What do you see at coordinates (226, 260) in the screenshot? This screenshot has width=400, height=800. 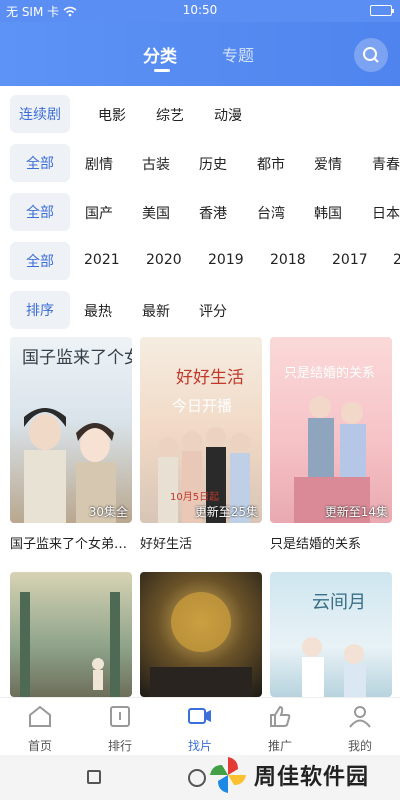 I see `filter-option: 2019` at bounding box center [226, 260].